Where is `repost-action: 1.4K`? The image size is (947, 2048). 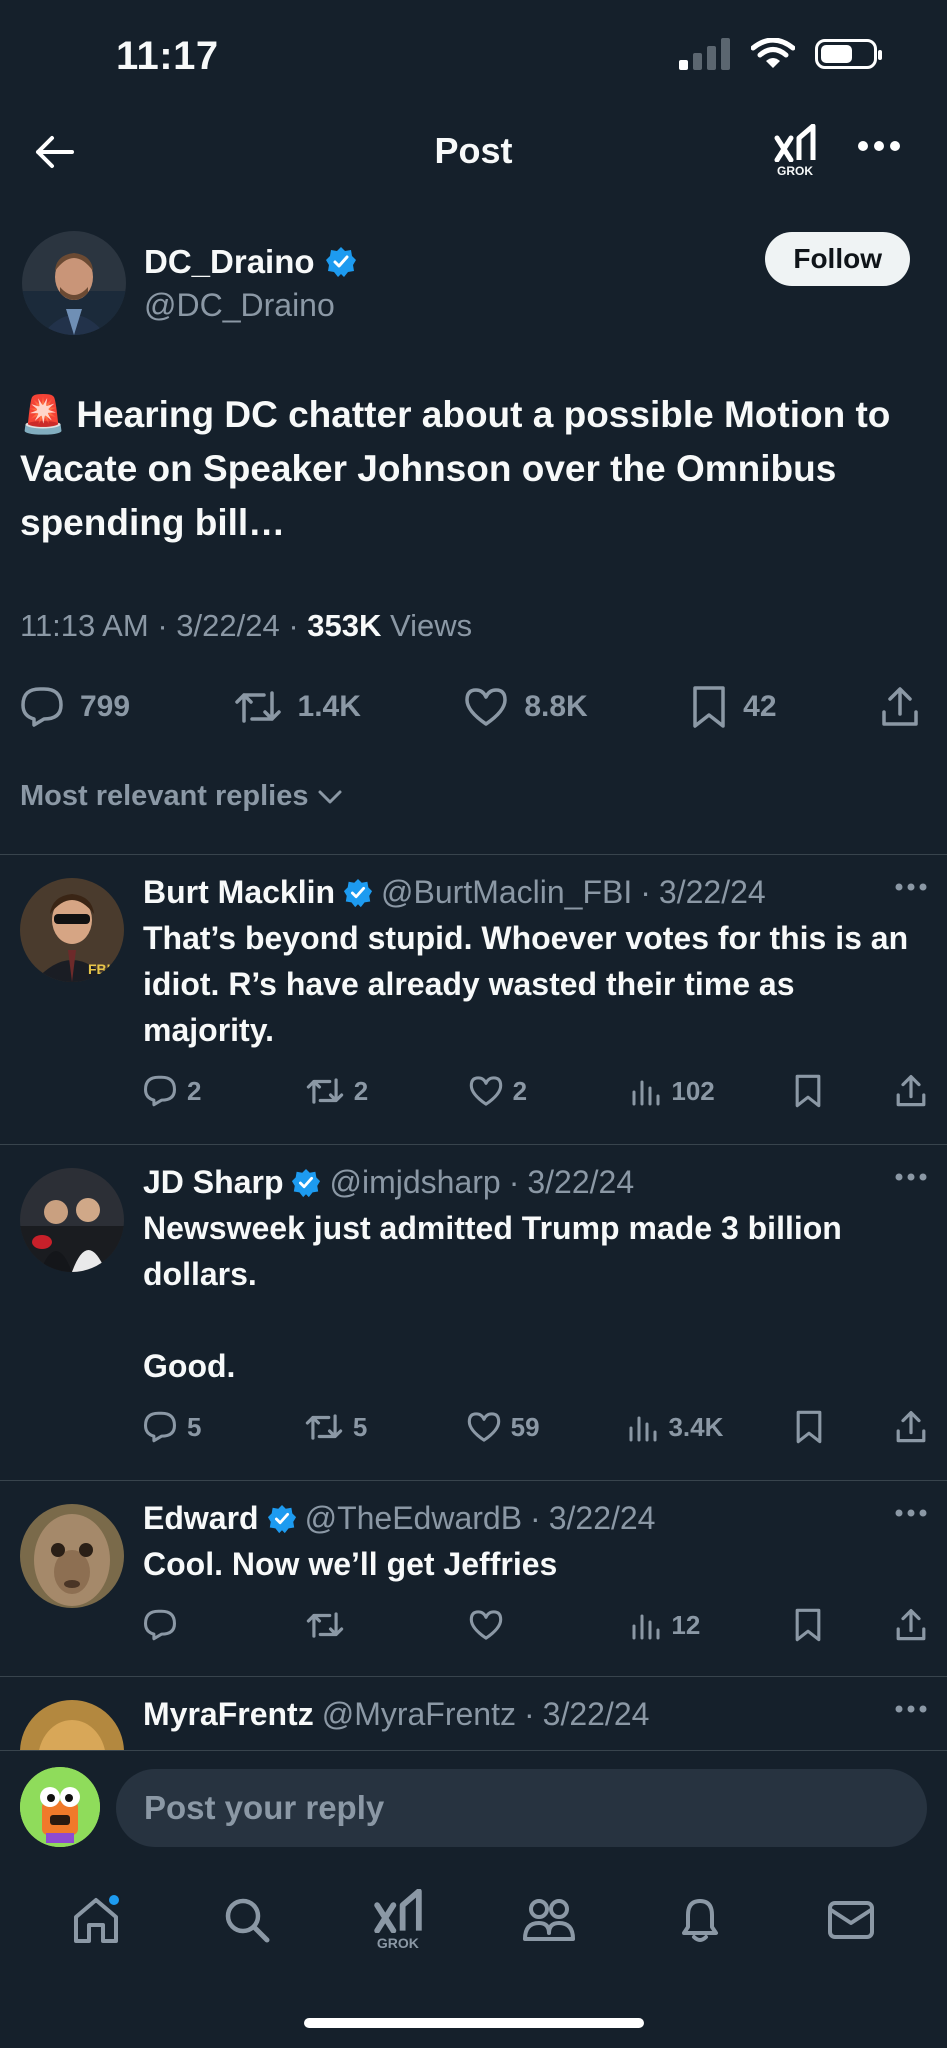 repost-action: 1.4K is located at coordinates (297, 707).